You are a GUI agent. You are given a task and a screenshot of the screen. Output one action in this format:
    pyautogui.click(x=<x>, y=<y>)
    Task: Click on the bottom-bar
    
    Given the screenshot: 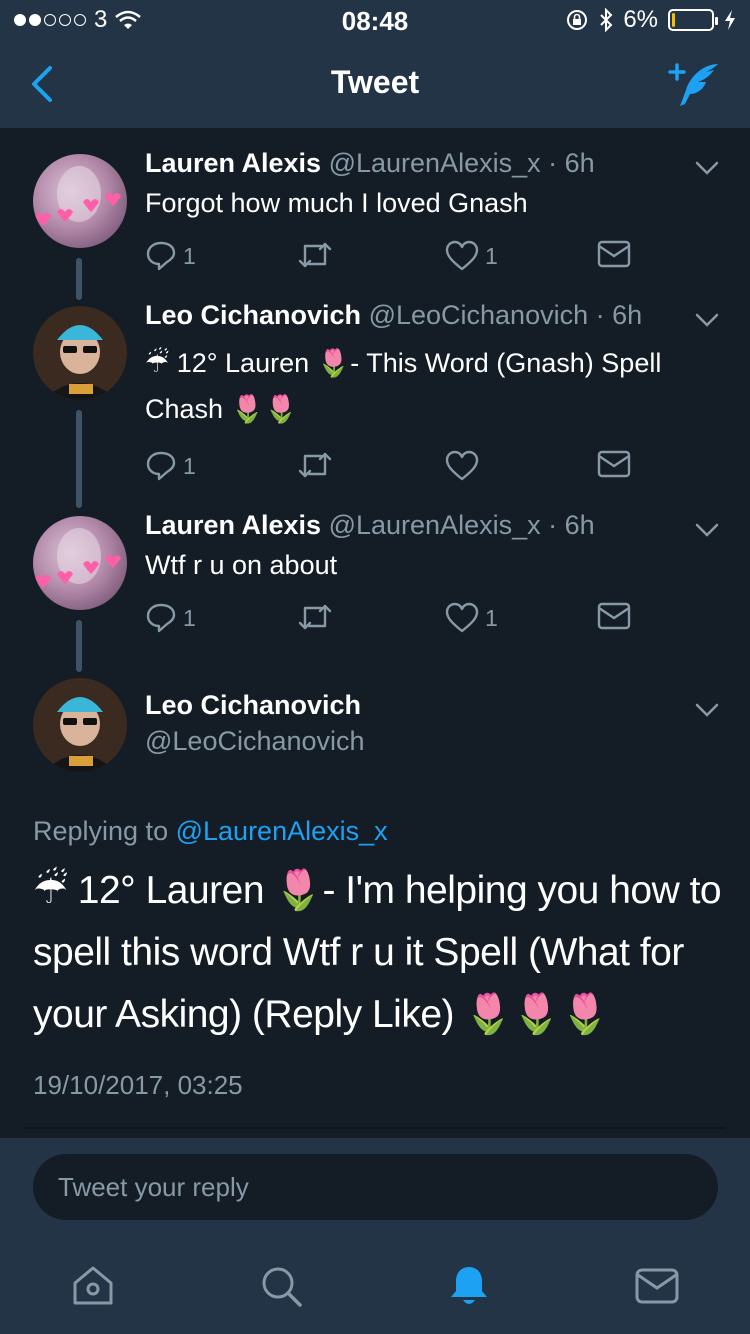 What is the action you would take?
    pyautogui.click(x=375, y=1236)
    